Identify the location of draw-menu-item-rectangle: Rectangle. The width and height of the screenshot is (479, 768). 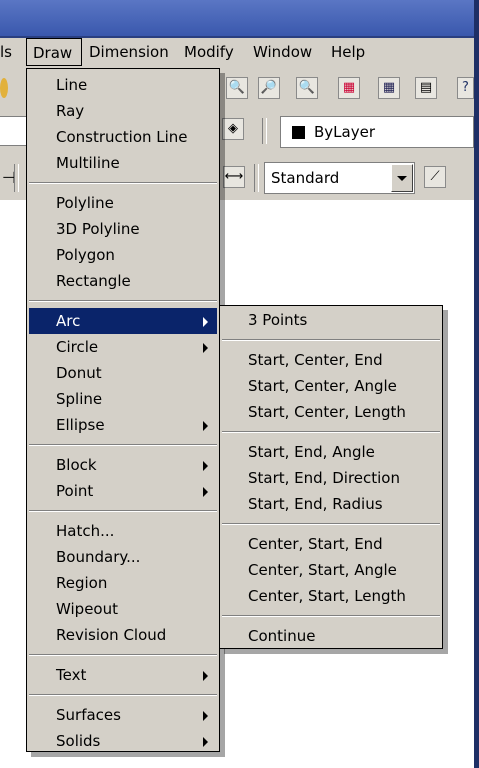
(123, 281).